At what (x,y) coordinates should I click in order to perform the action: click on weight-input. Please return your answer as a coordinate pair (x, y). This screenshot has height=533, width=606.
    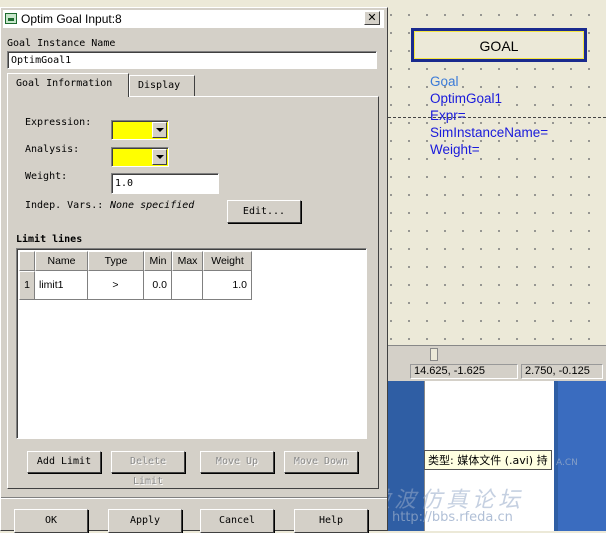
    Looking at the image, I should click on (165, 183).